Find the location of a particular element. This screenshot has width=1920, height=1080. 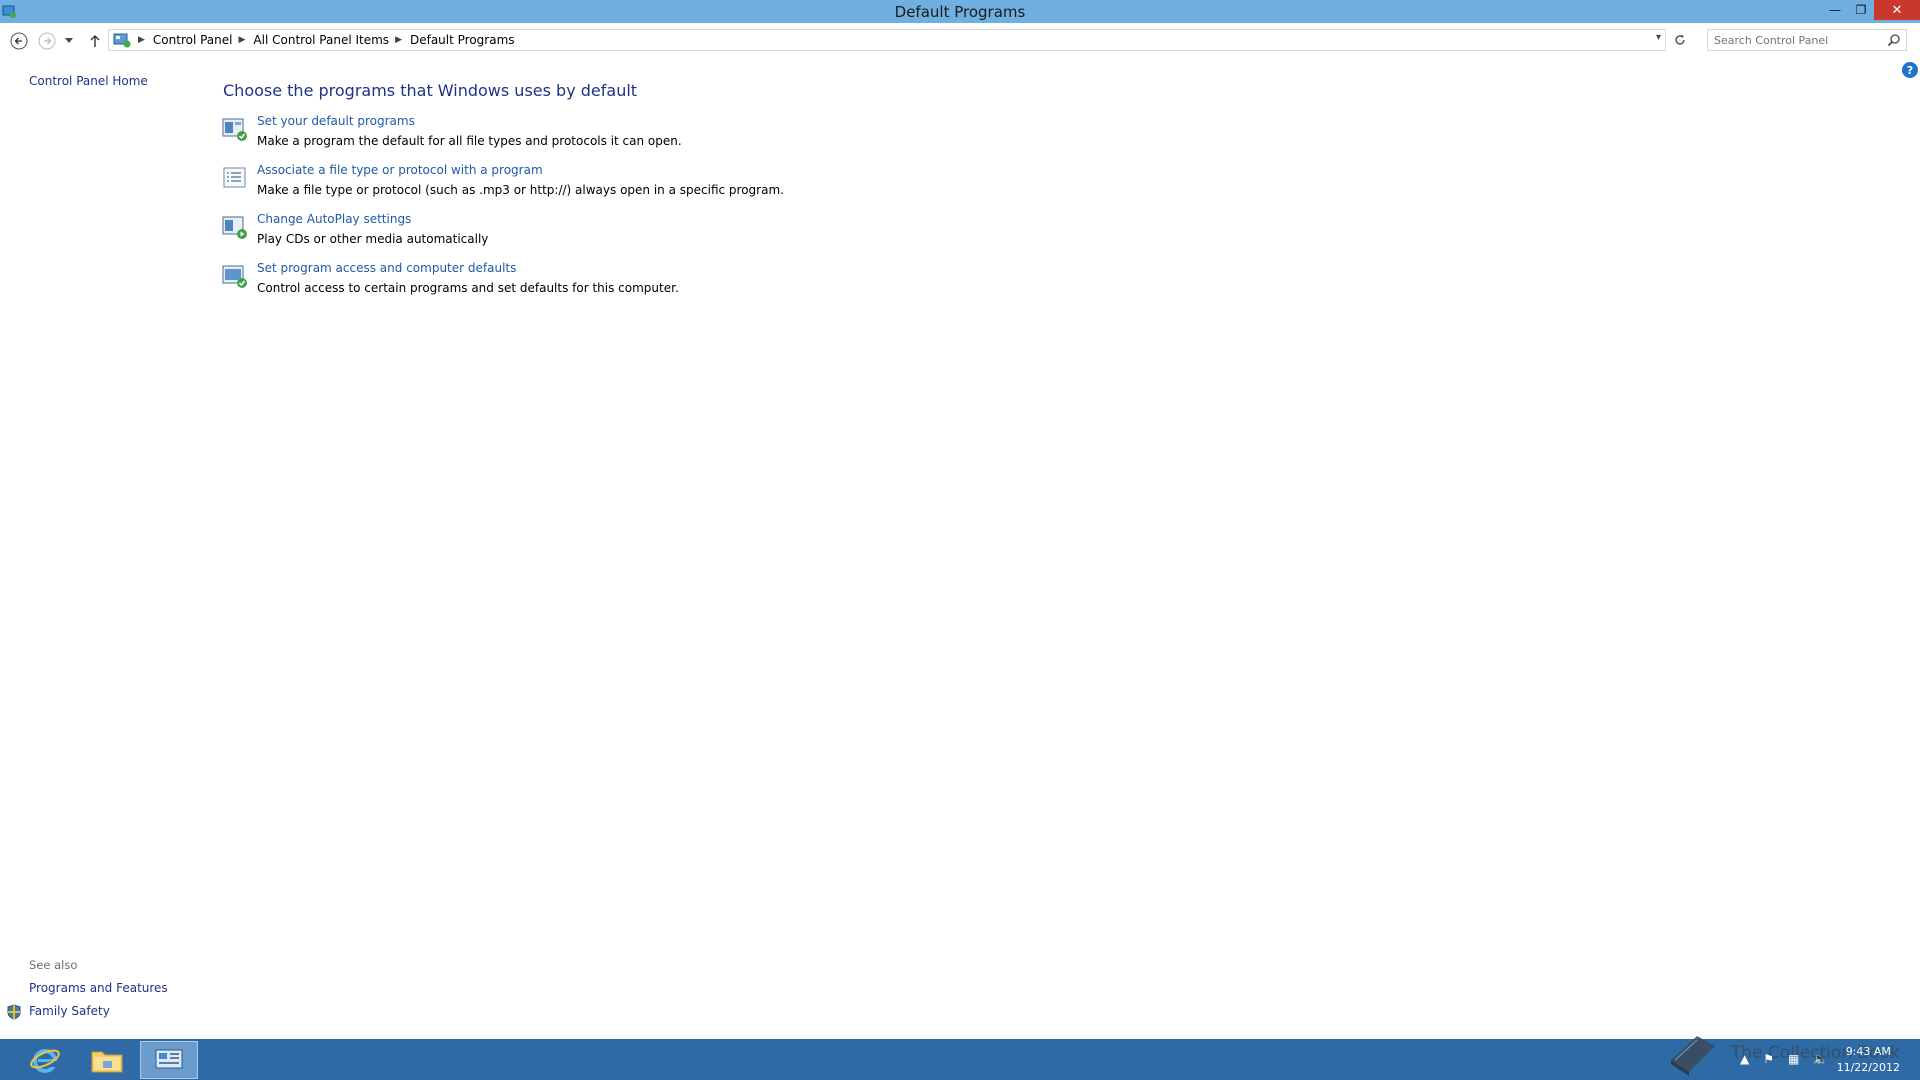

search-box is located at coordinates (1807, 40).